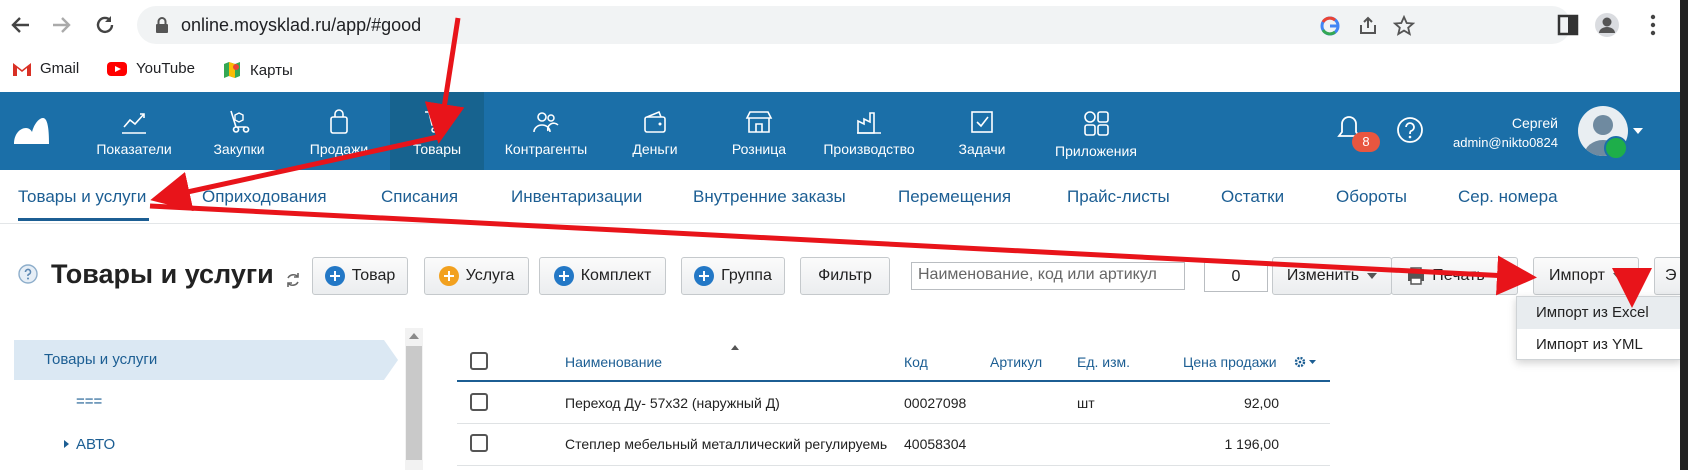 This screenshot has height=470, width=1688. I want to click on google-icon, so click(1330, 26).